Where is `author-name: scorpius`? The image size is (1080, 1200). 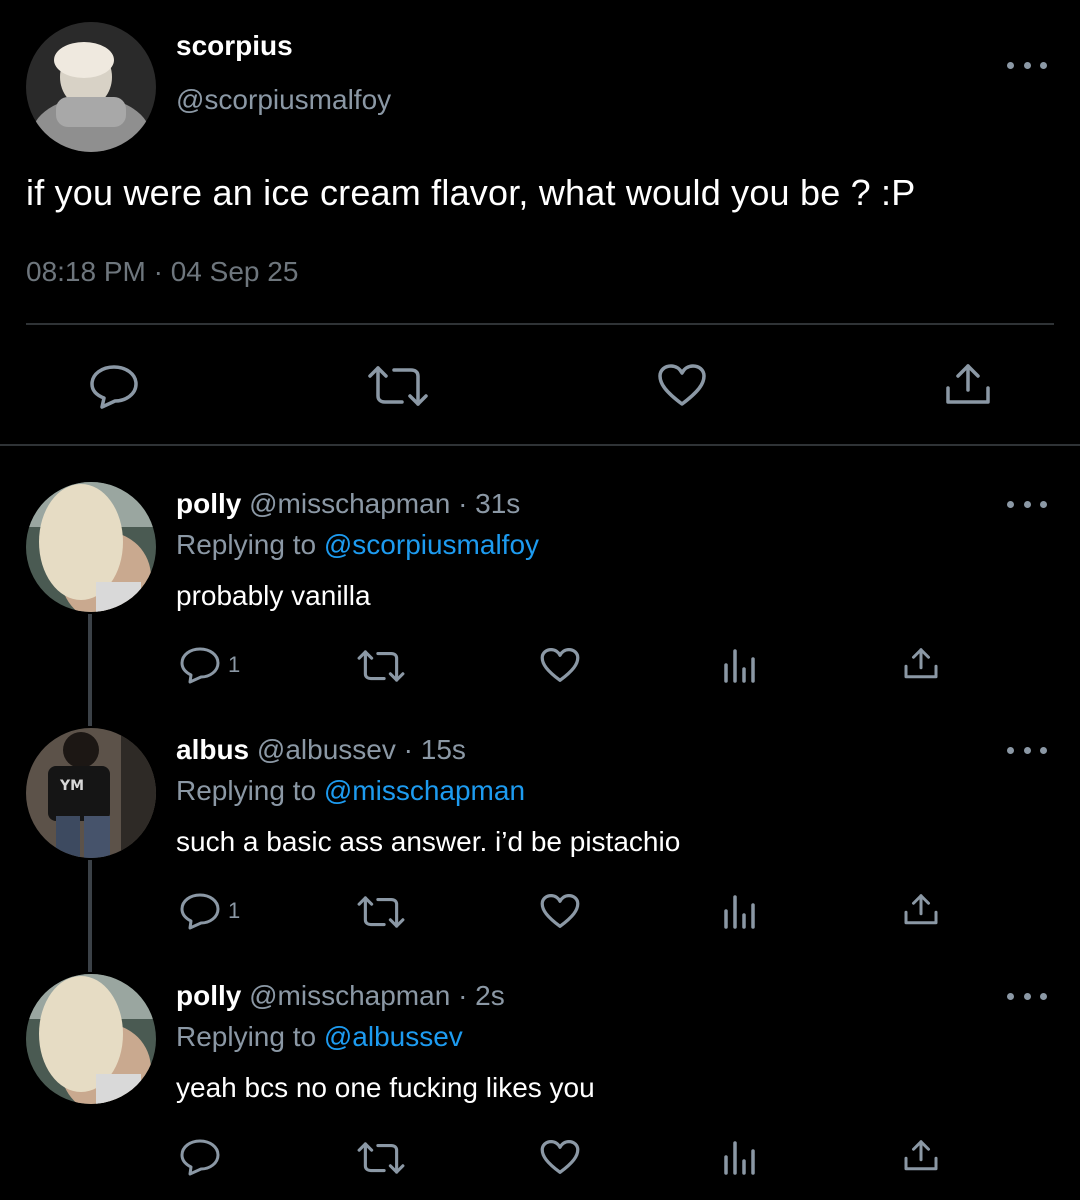
author-name: scorpius is located at coordinates (234, 46).